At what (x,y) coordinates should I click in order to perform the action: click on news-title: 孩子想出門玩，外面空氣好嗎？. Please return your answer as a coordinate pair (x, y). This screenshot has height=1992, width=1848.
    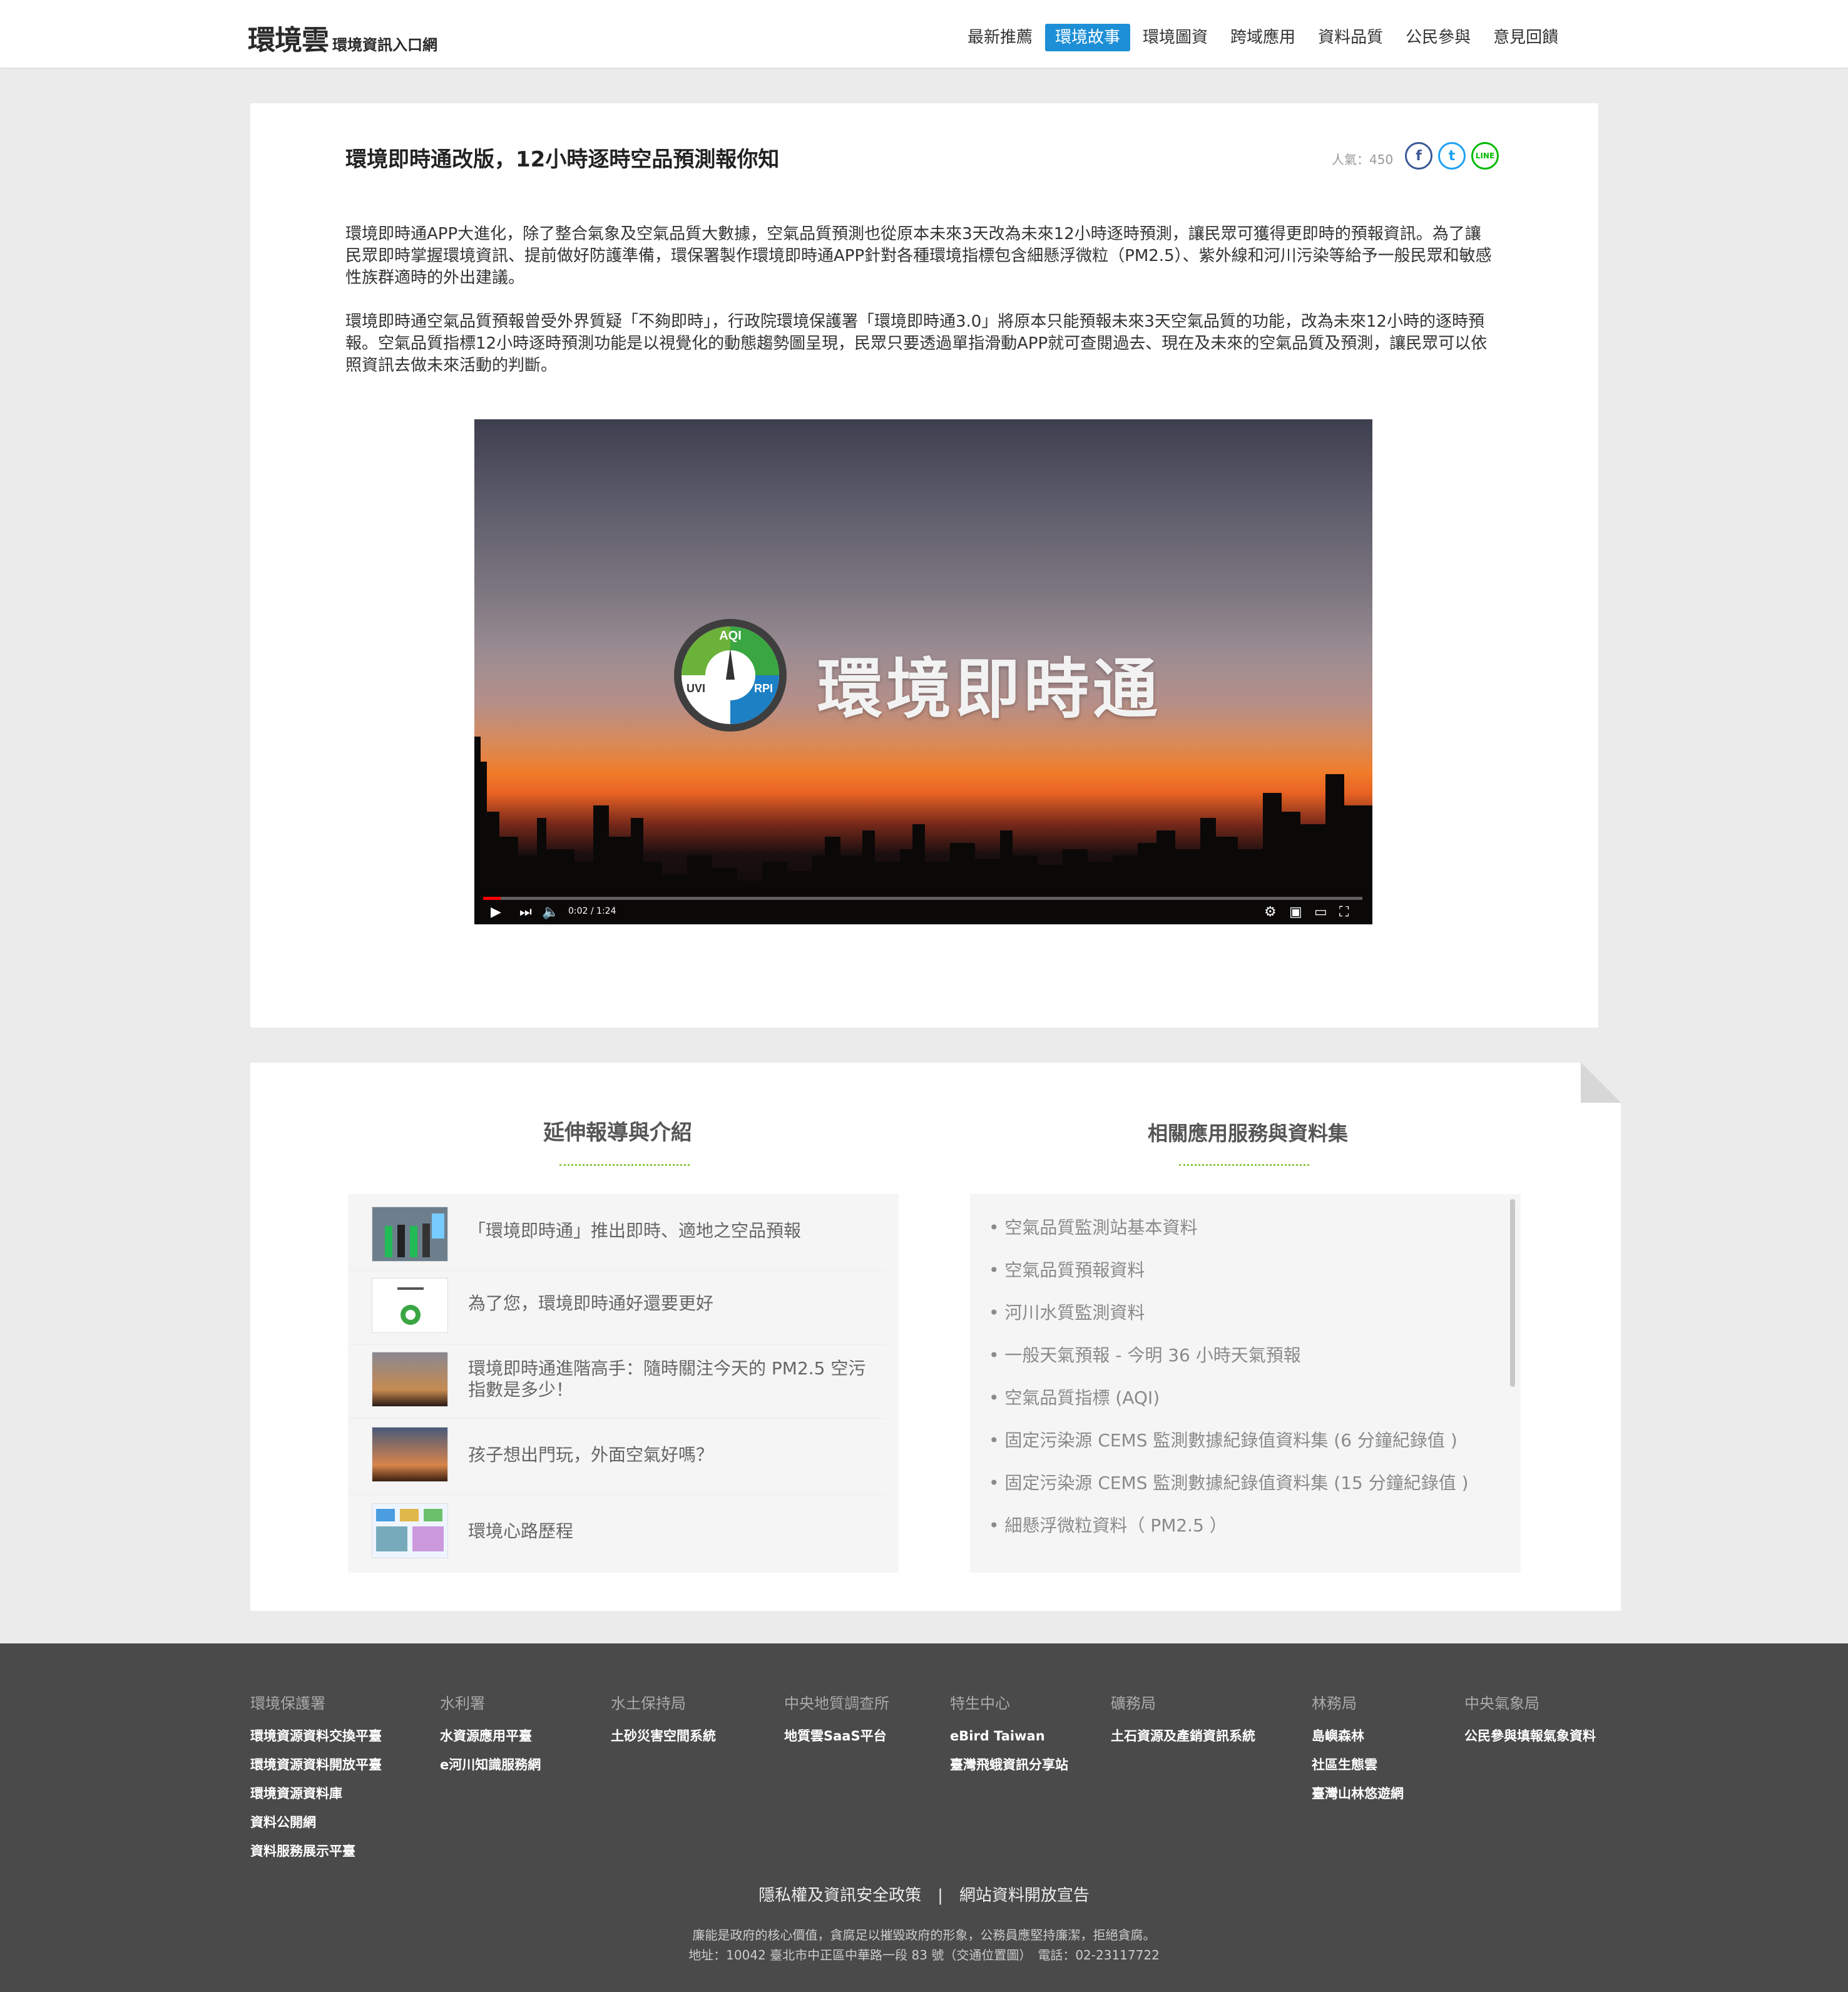
    Looking at the image, I should click on (591, 1455).